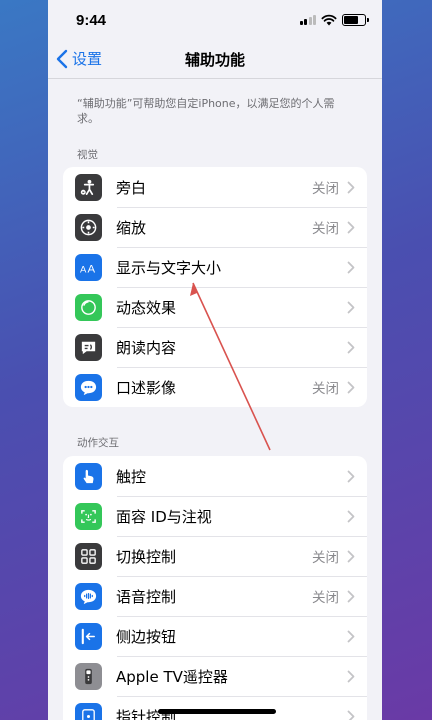 The height and width of the screenshot is (720, 432). Describe the element at coordinates (307, 20) in the screenshot. I see `cellular-signal-icon` at that location.